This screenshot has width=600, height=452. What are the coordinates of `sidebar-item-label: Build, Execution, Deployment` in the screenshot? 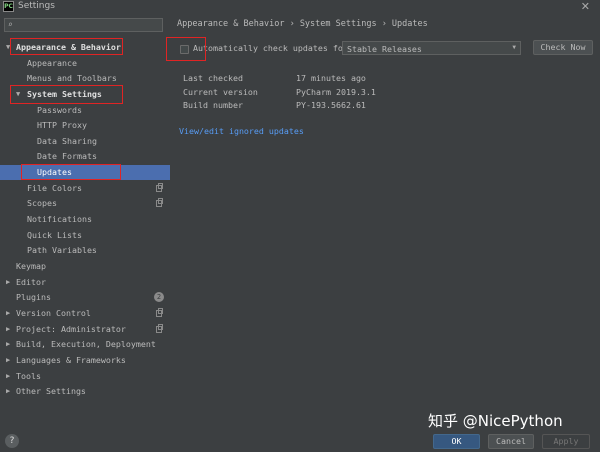 It's located at (86, 344).